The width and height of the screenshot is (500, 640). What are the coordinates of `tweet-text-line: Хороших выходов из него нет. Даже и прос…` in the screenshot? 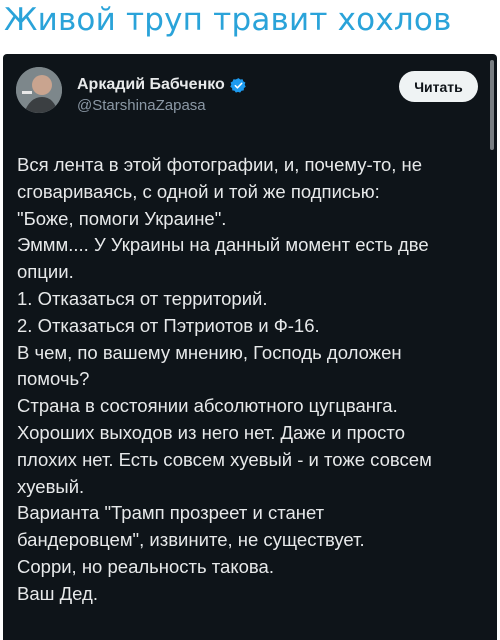 It's located at (211, 432).